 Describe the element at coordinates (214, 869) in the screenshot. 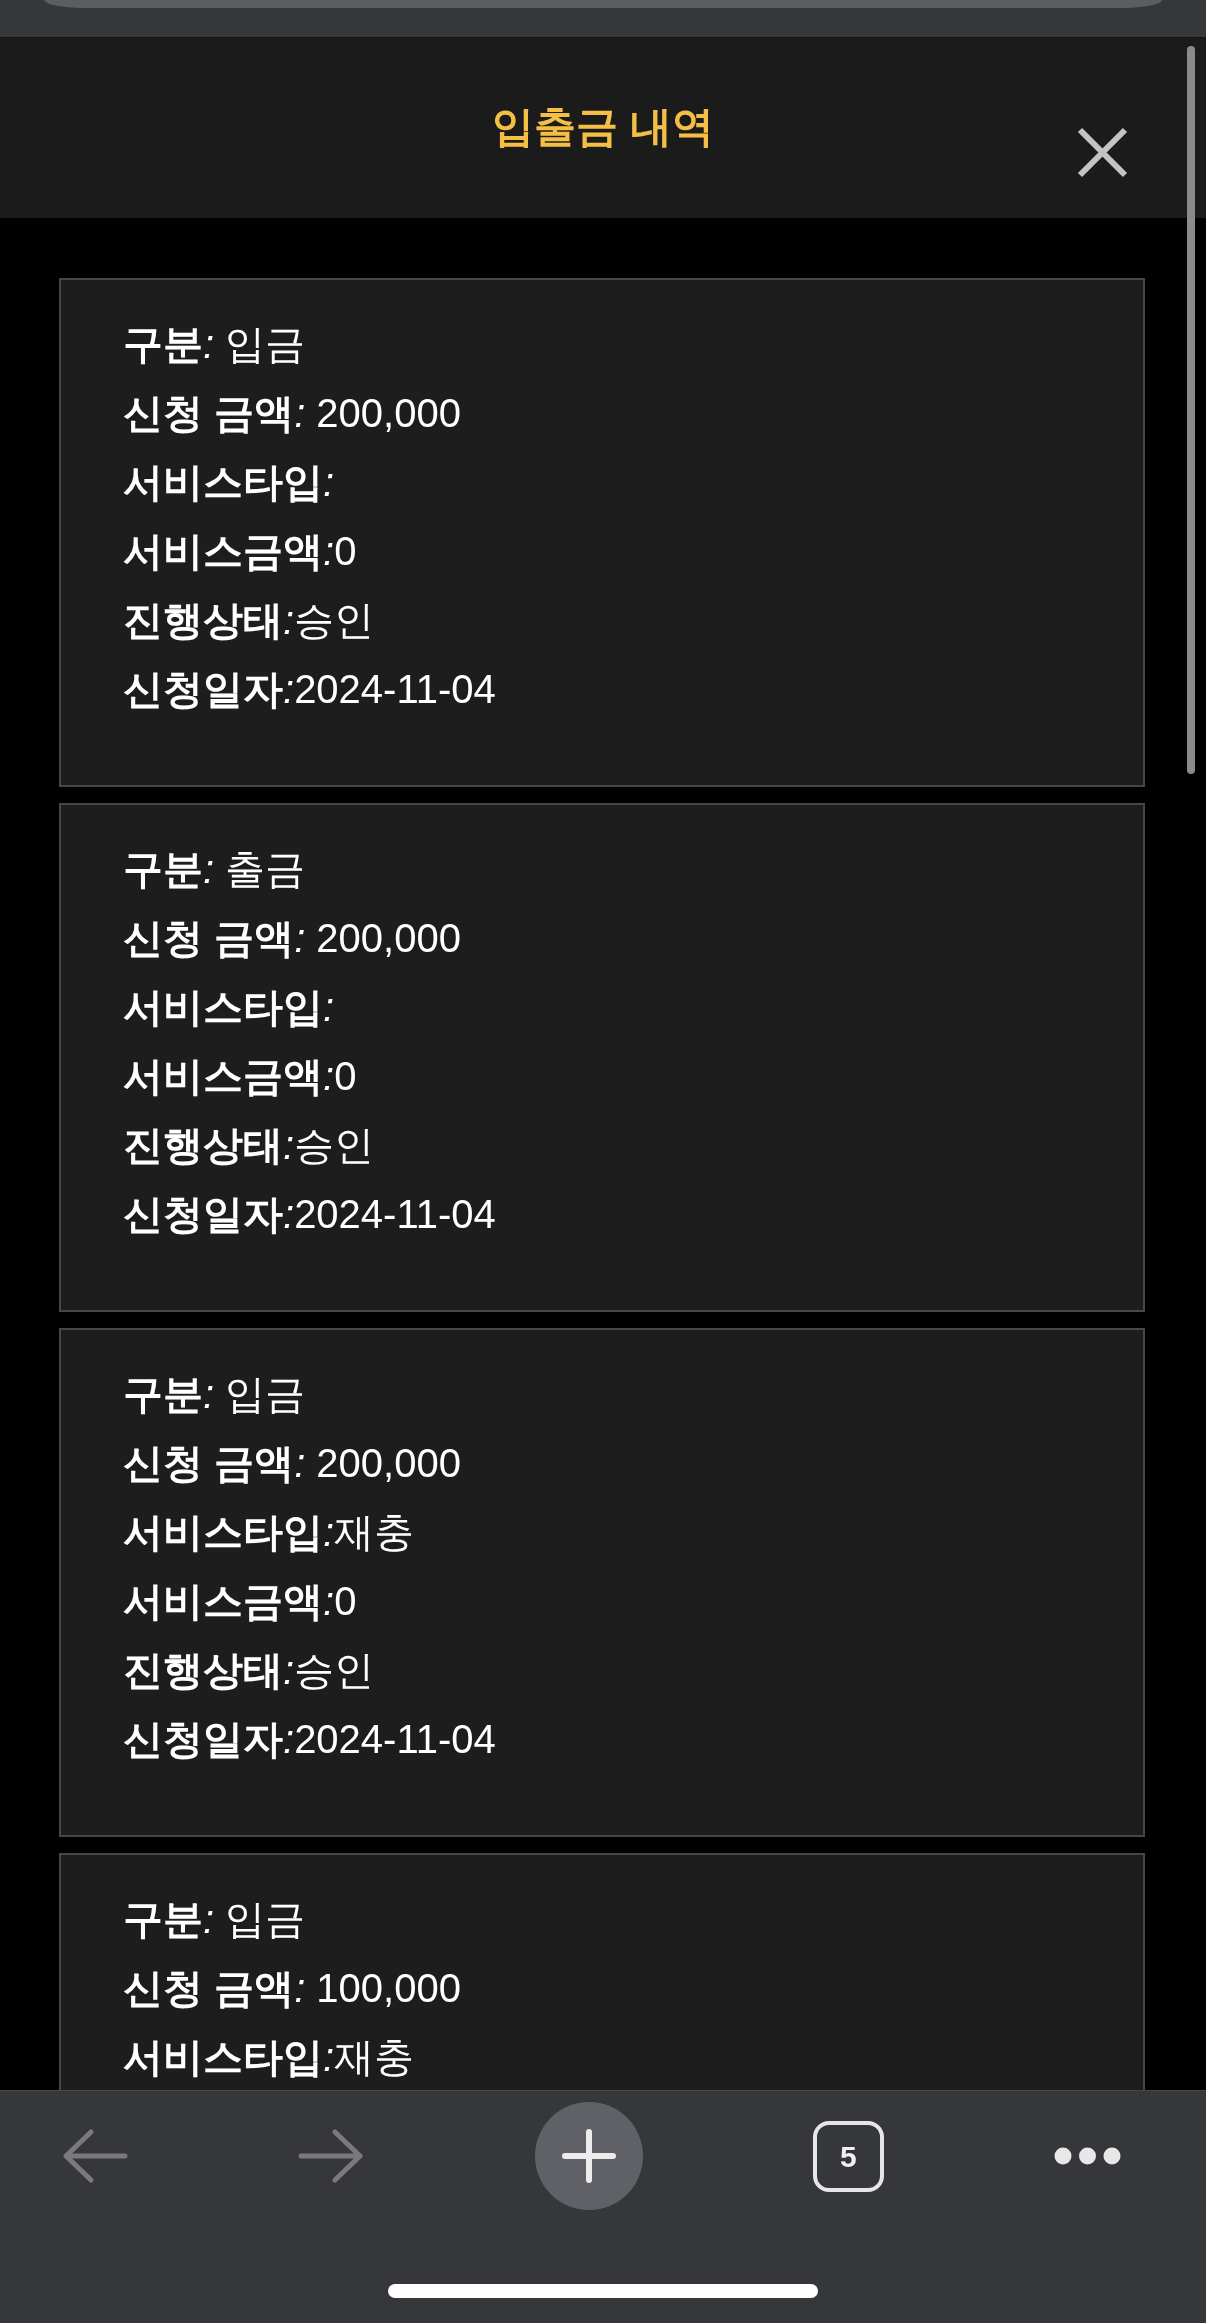

I see `record-field: 구분: 출금` at that location.